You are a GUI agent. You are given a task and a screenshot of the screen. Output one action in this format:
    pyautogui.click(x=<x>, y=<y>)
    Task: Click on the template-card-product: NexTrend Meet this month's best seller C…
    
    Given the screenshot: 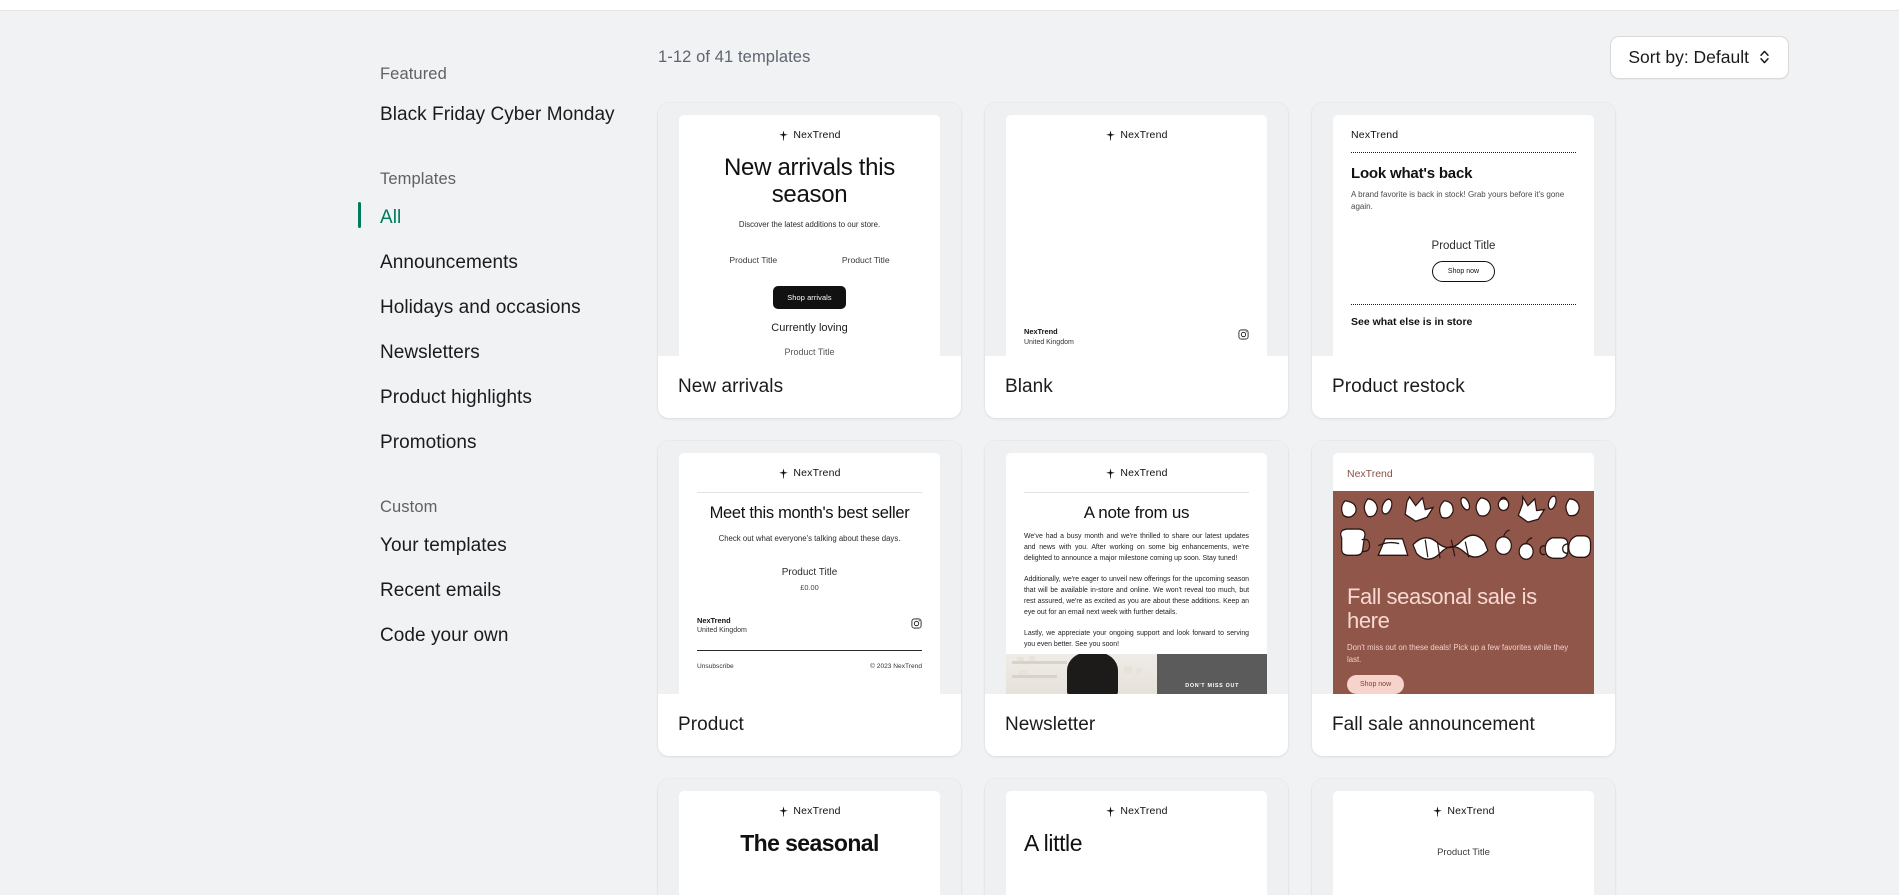 What is the action you would take?
    pyautogui.click(x=809, y=598)
    